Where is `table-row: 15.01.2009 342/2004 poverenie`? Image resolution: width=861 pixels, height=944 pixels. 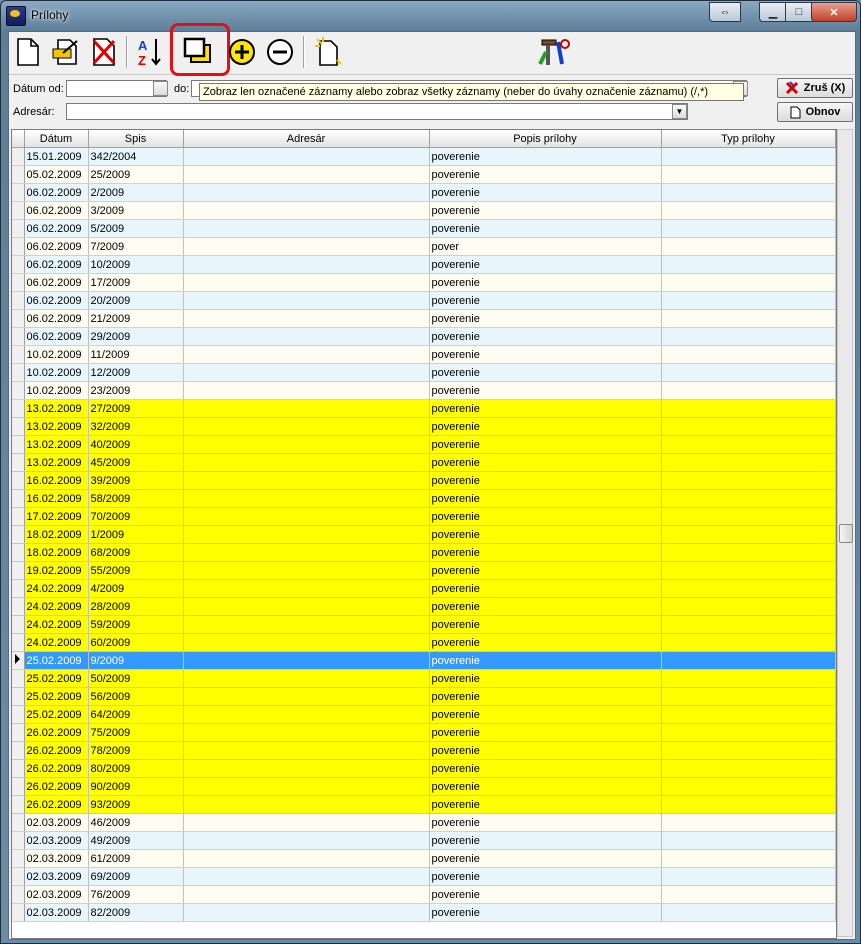 table-row: 15.01.2009 342/2004 poverenie is located at coordinates (424, 156).